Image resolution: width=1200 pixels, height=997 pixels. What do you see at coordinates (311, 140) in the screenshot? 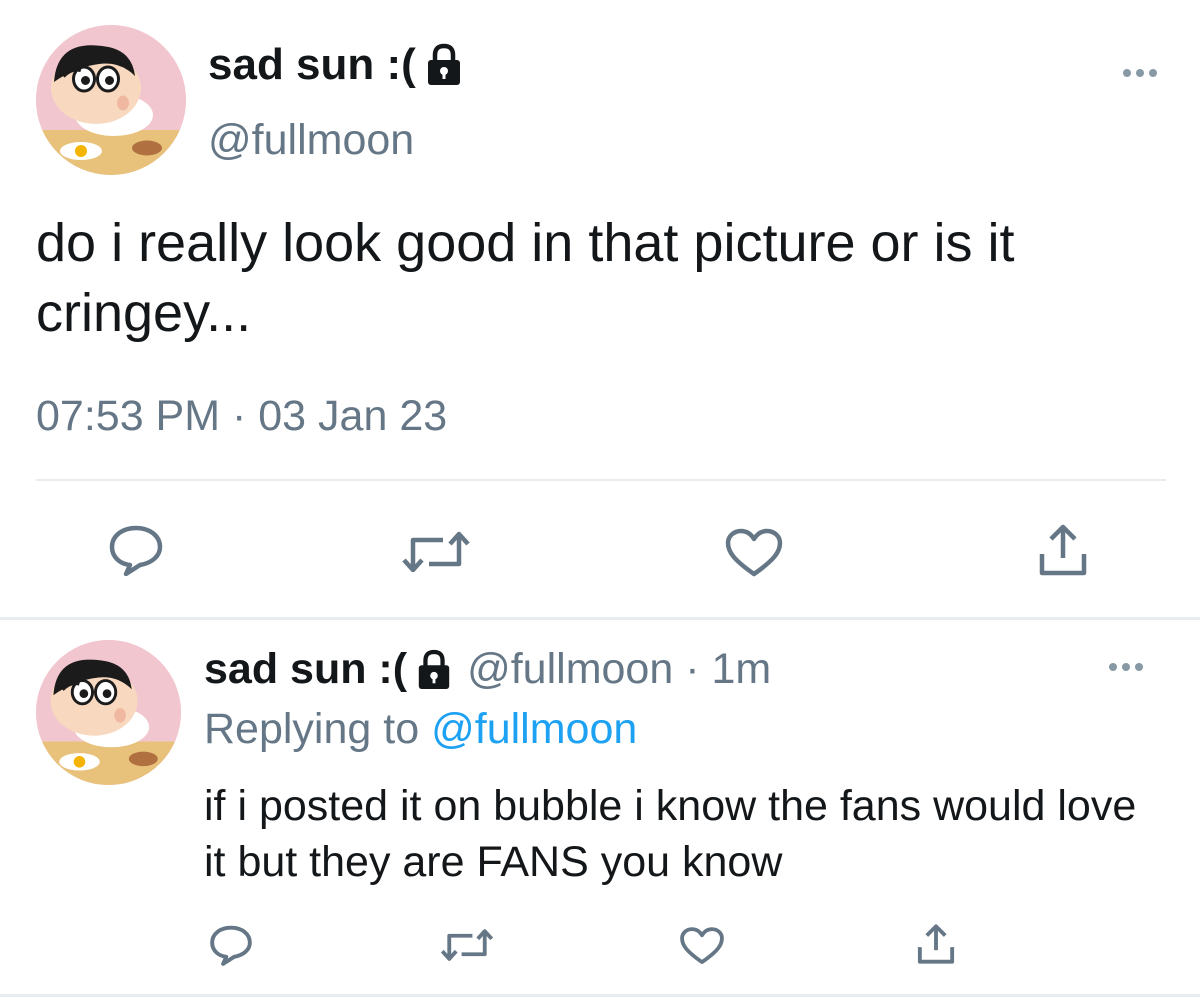
I see `handle: @fullmoon` at bounding box center [311, 140].